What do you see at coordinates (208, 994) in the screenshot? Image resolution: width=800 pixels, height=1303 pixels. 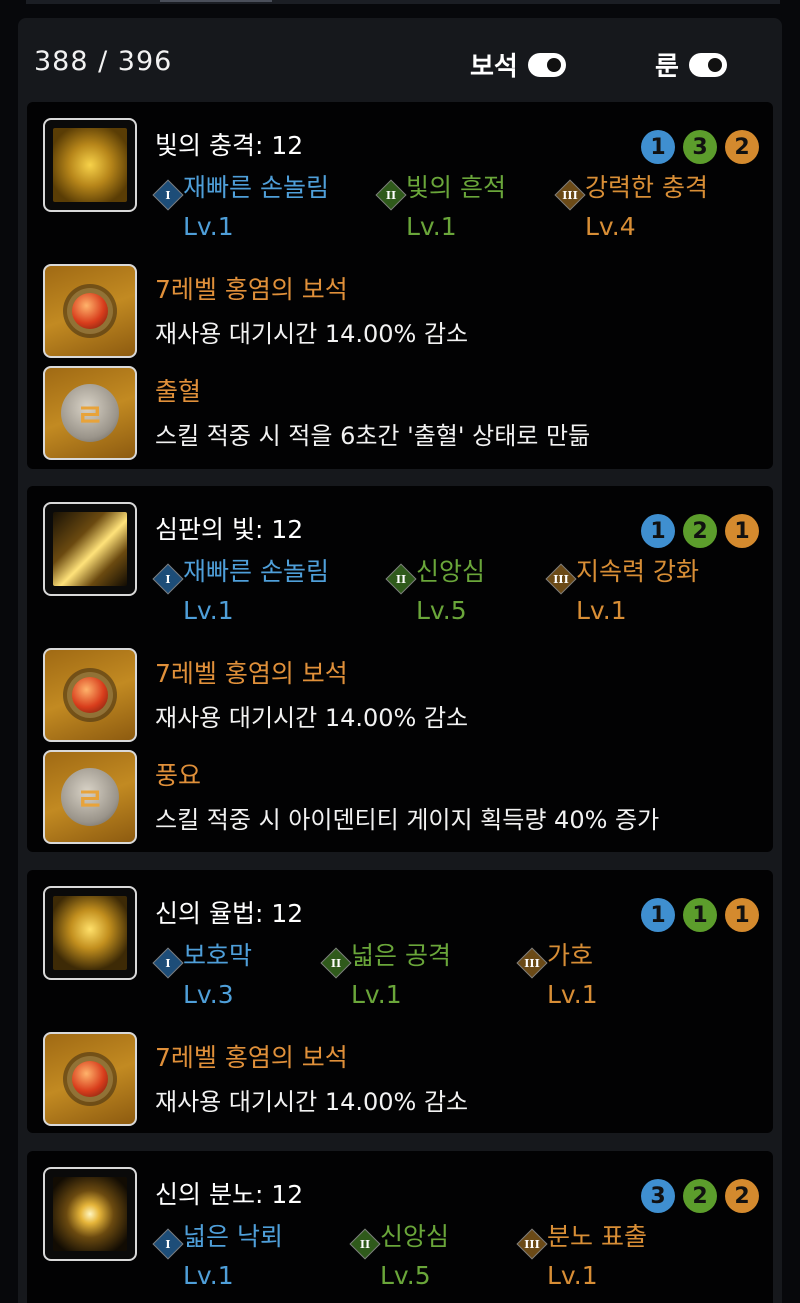 I see `tripod-level: Lv.3` at bounding box center [208, 994].